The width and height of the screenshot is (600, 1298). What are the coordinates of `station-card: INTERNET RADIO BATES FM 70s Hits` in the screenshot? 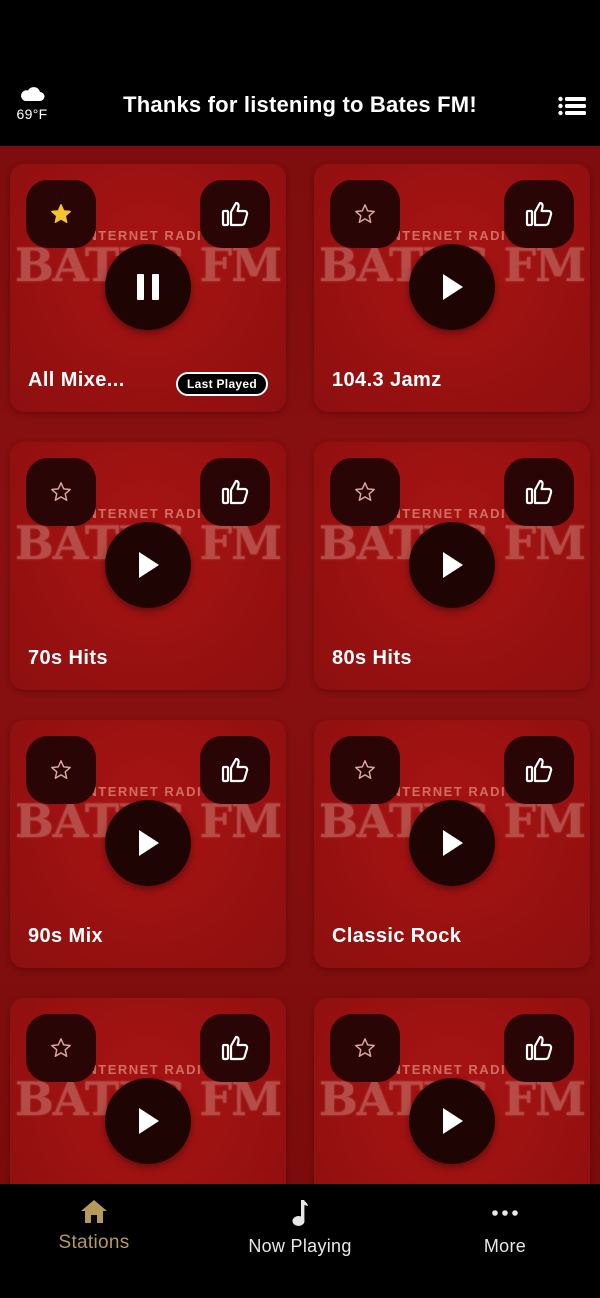 It's located at (148, 566).